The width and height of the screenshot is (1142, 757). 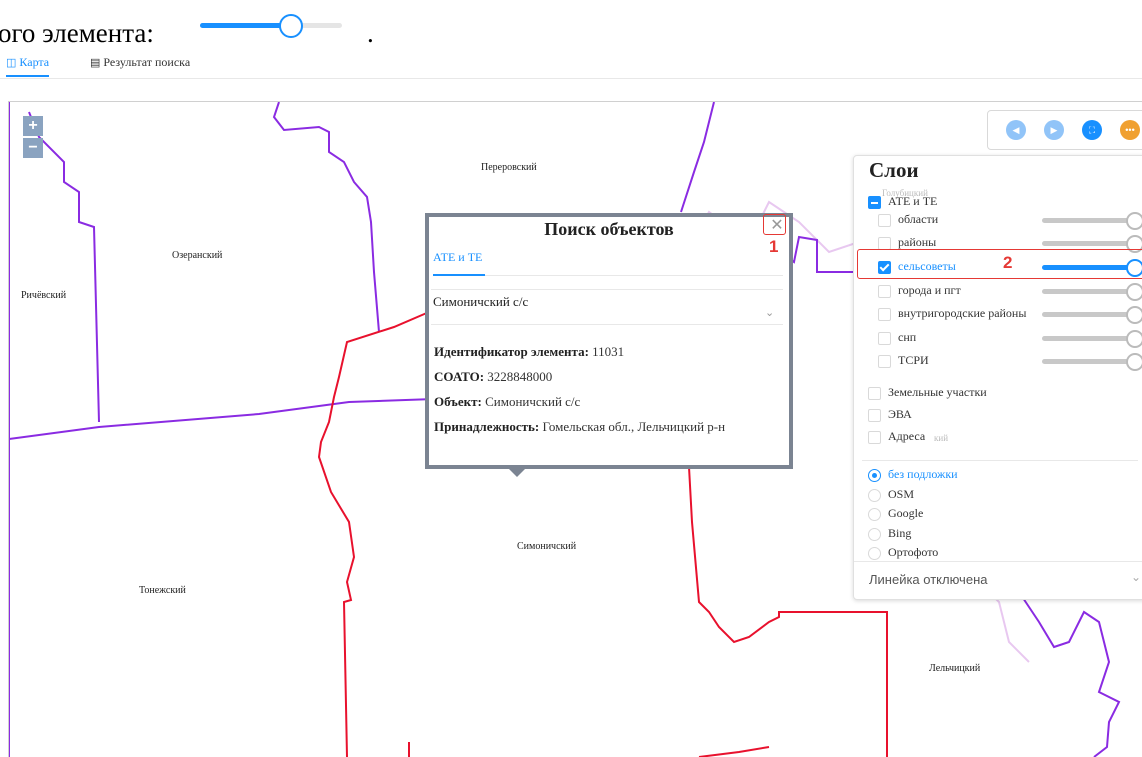 I want to click on layer-label: города и пгт, so click(x=929, y=290).